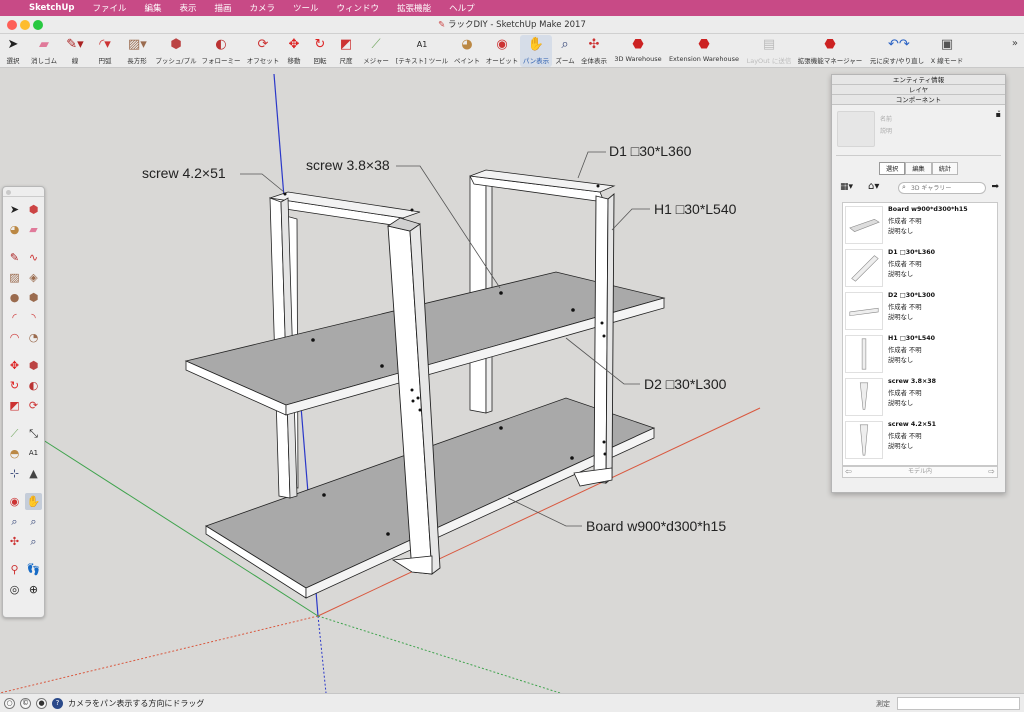  I want to click on list-item: Board w900*d300*h15 作成者 不明 説明なし, so click(920, 224).